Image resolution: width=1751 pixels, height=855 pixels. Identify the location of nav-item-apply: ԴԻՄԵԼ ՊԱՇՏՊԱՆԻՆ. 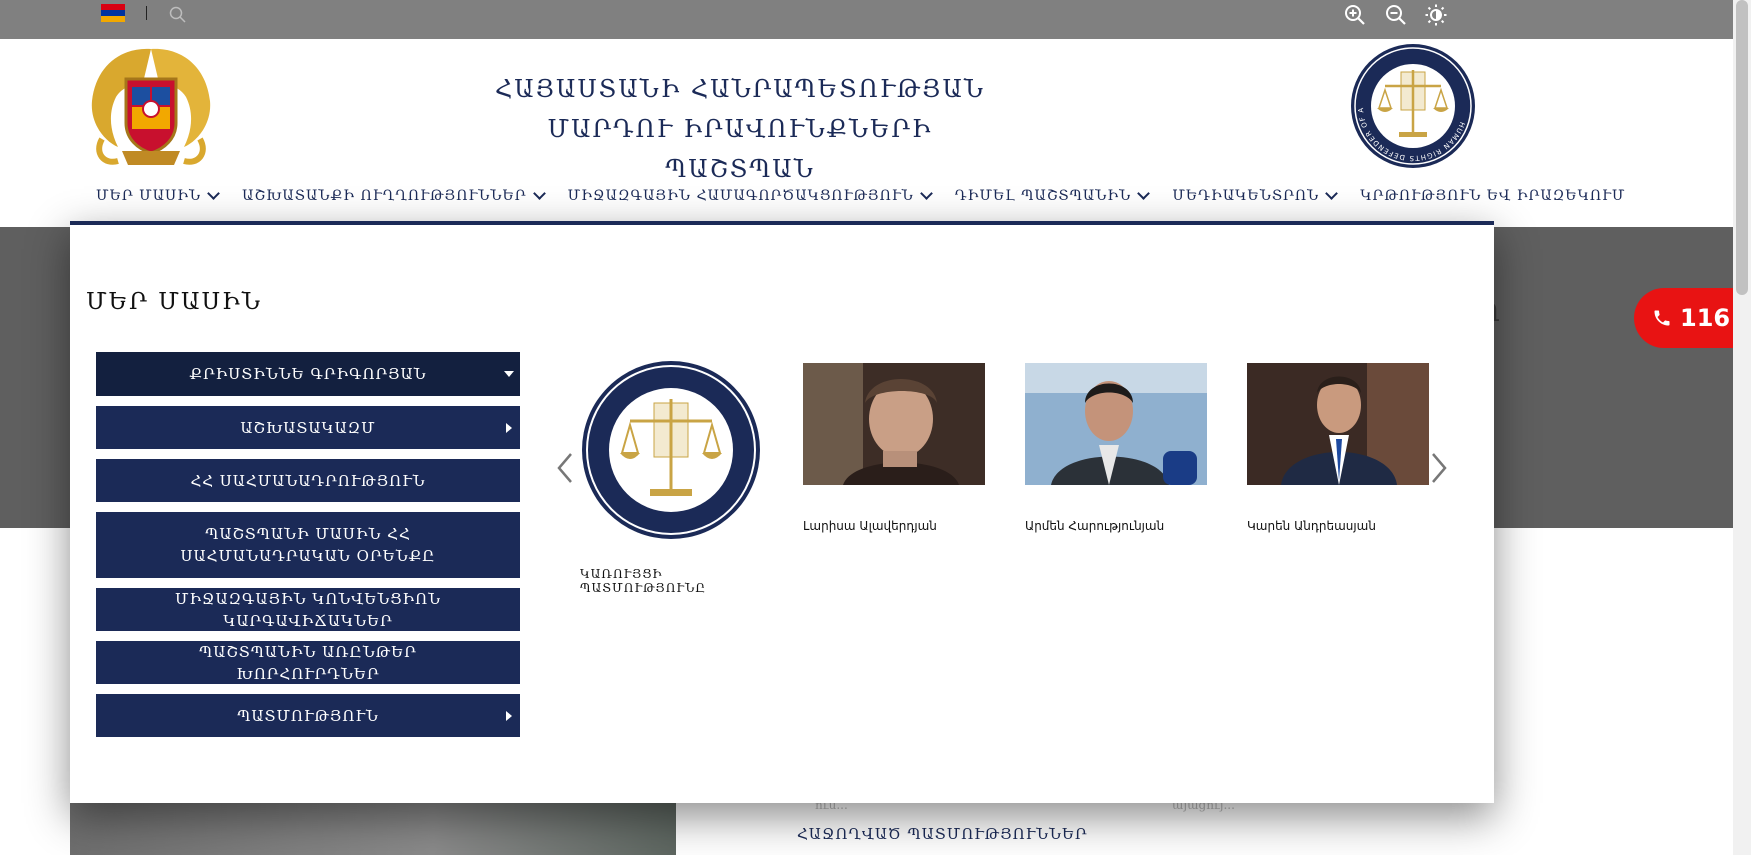
(1052, 196).